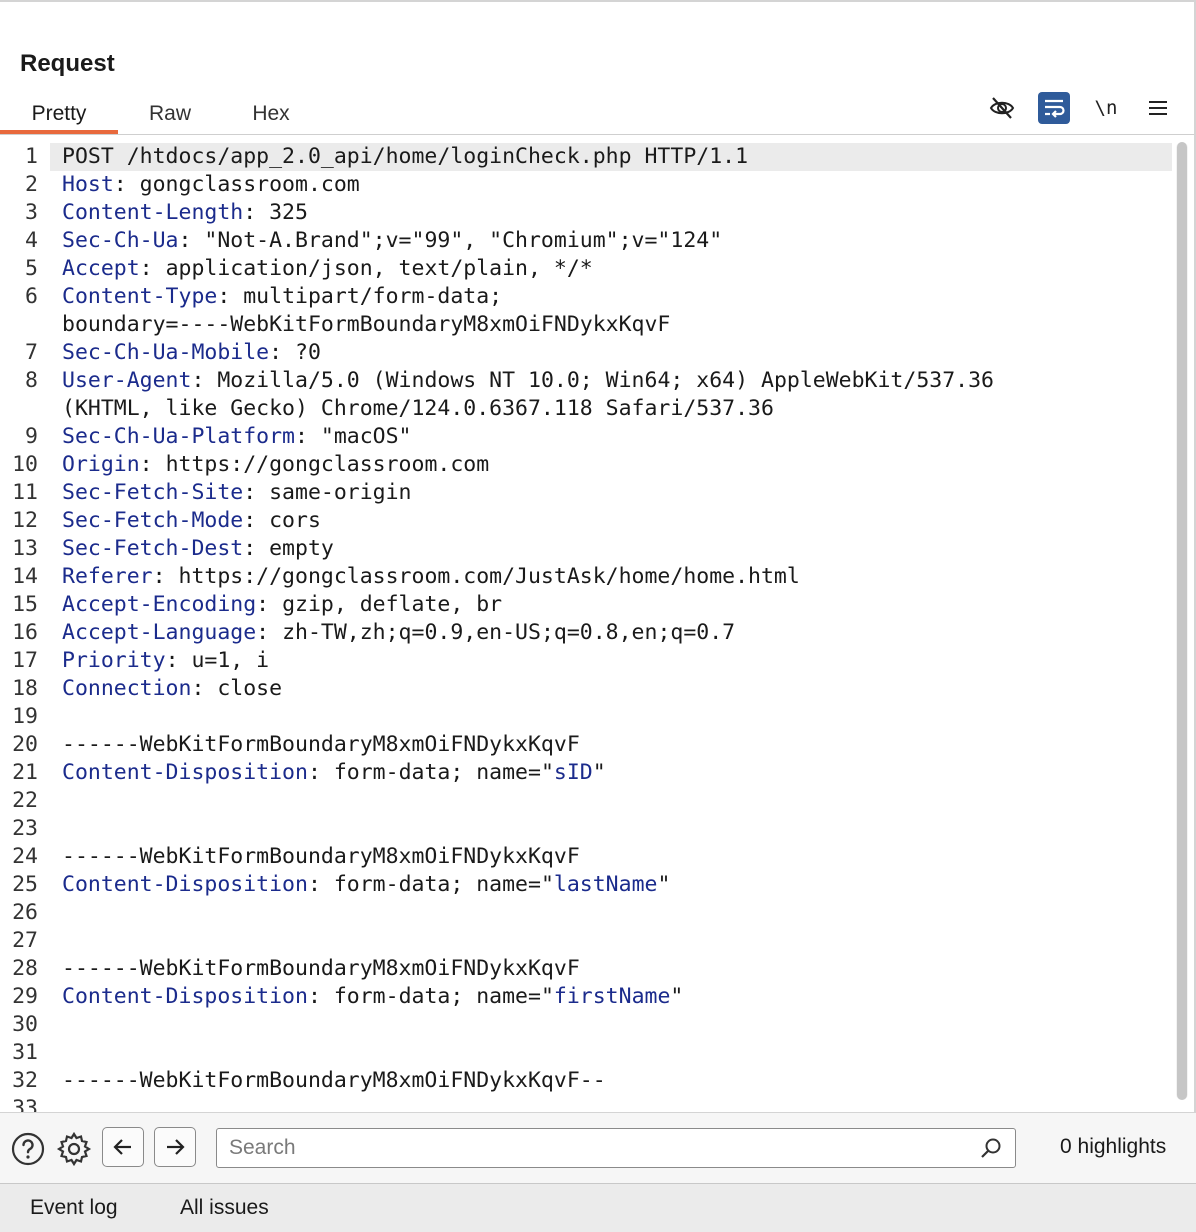 The width and height of the screenshot is (1196, 1232). I want to click on wrap-lines-button, so click(1054, 108).